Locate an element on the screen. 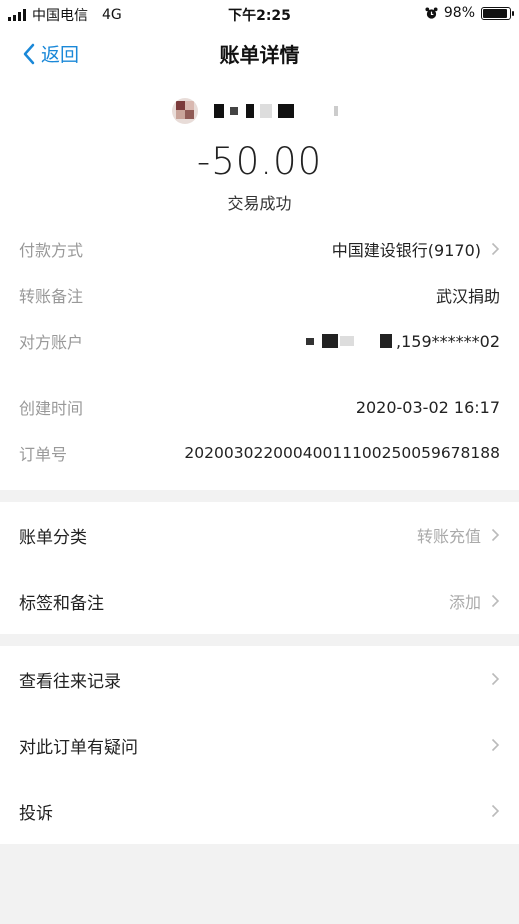 This screenshot has width=519, height=924. order-number-row: 订单号 20200302200040011100250059678188 is located at coordinates (259, 453).